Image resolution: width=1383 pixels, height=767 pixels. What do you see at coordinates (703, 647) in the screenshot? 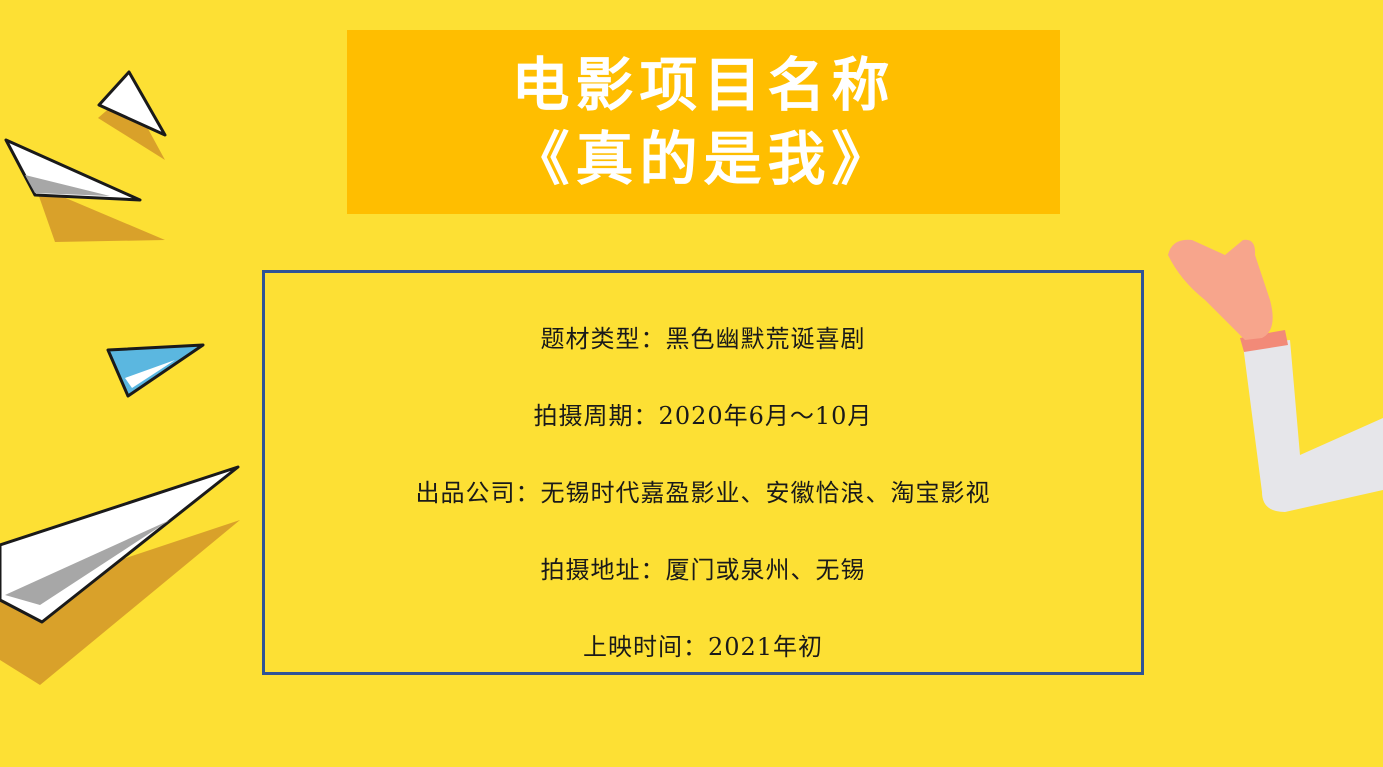
I see `release-text: 上映时间：2021年初` at bounding box center [703, 647].